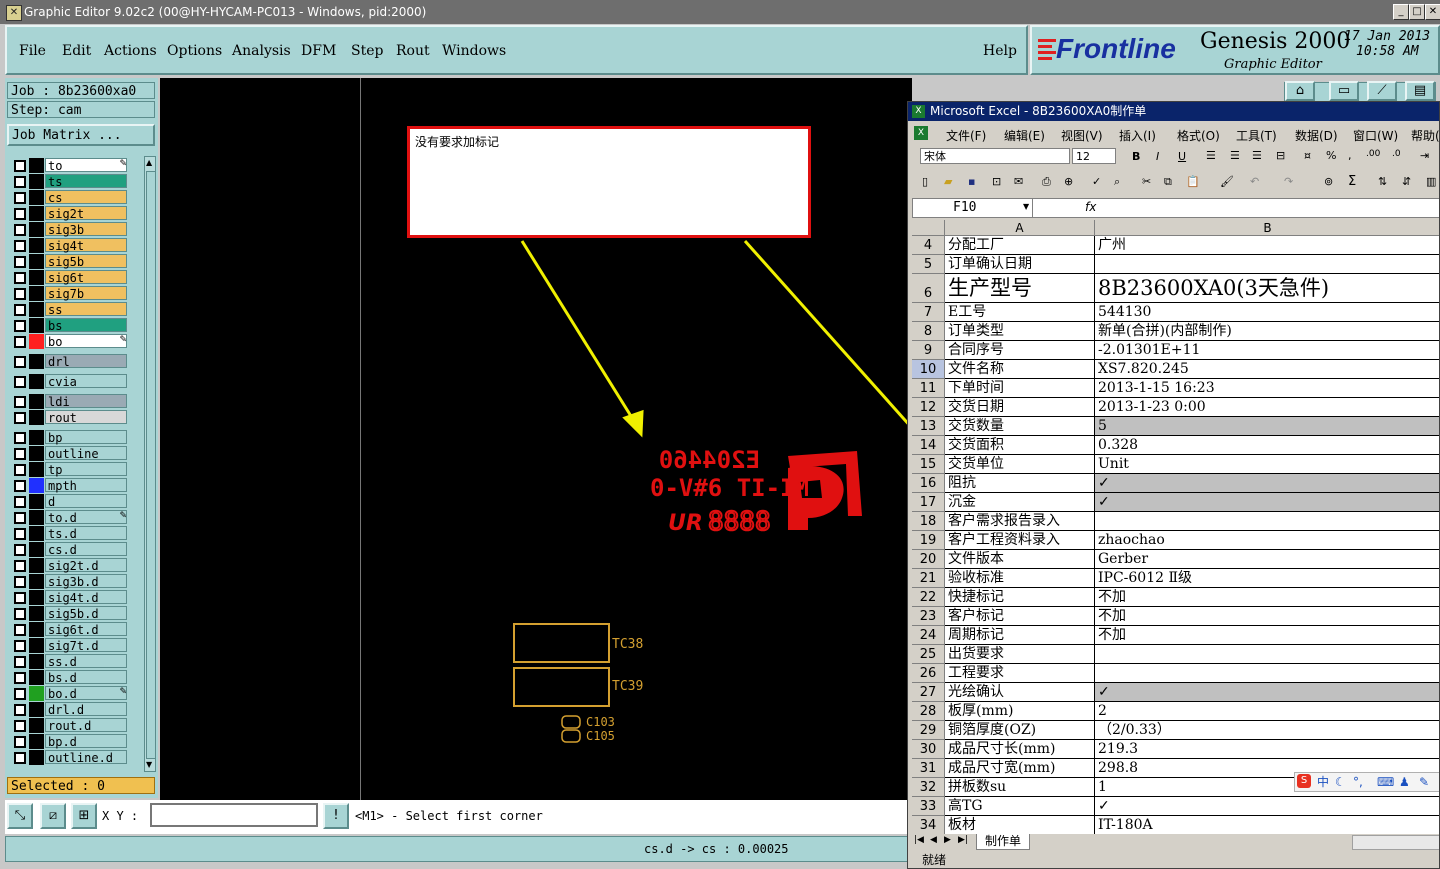 Image resolution: width=1440 pixels, height=869 pixels. I want to click on cut-icon: ✂, so click(1146, 181).